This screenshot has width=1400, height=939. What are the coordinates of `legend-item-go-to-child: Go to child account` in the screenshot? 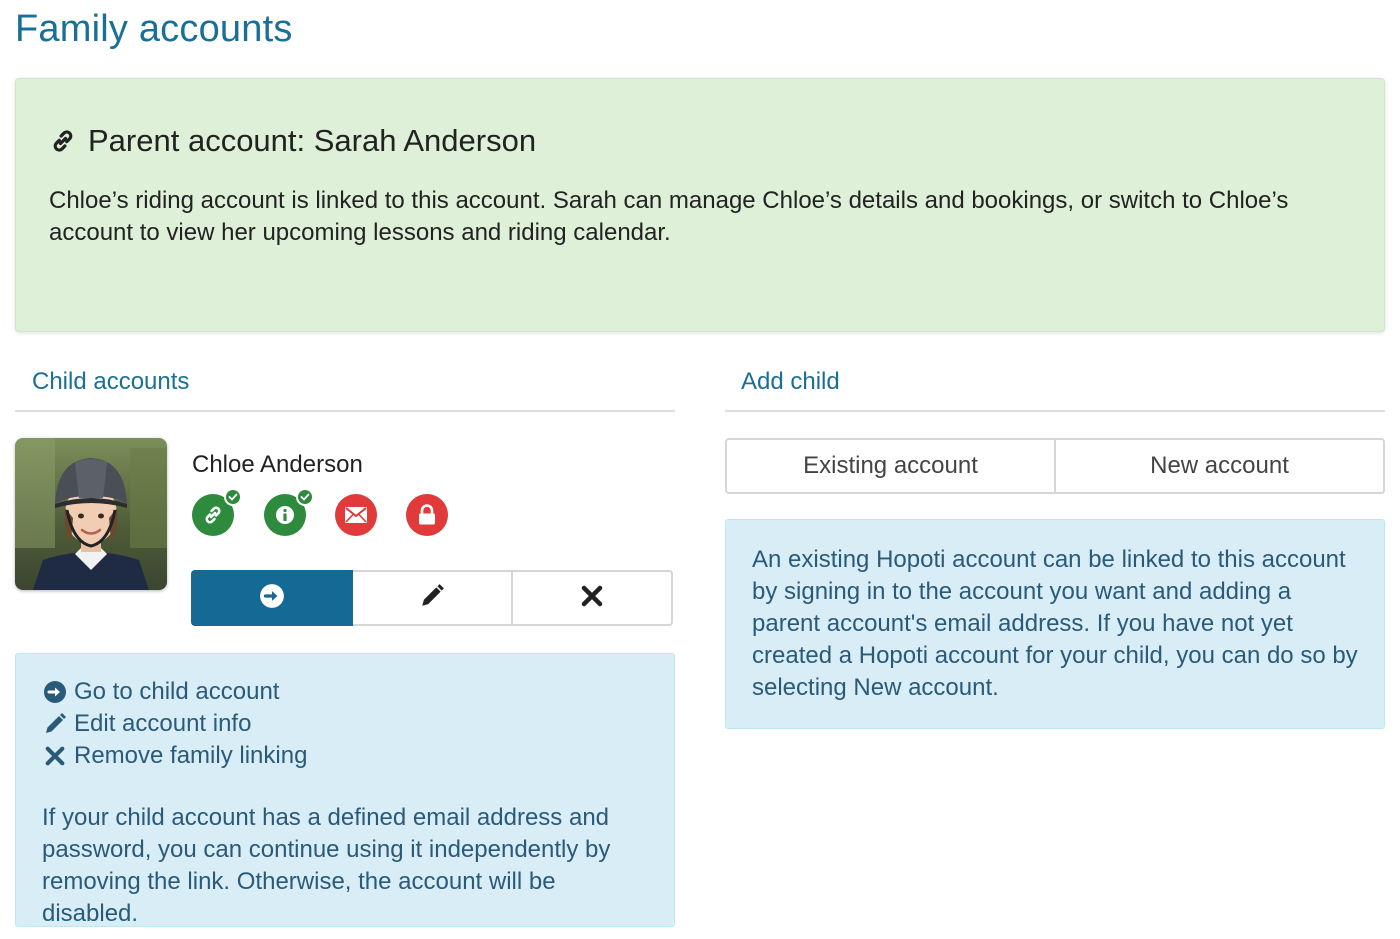 It's located at (174, 692).